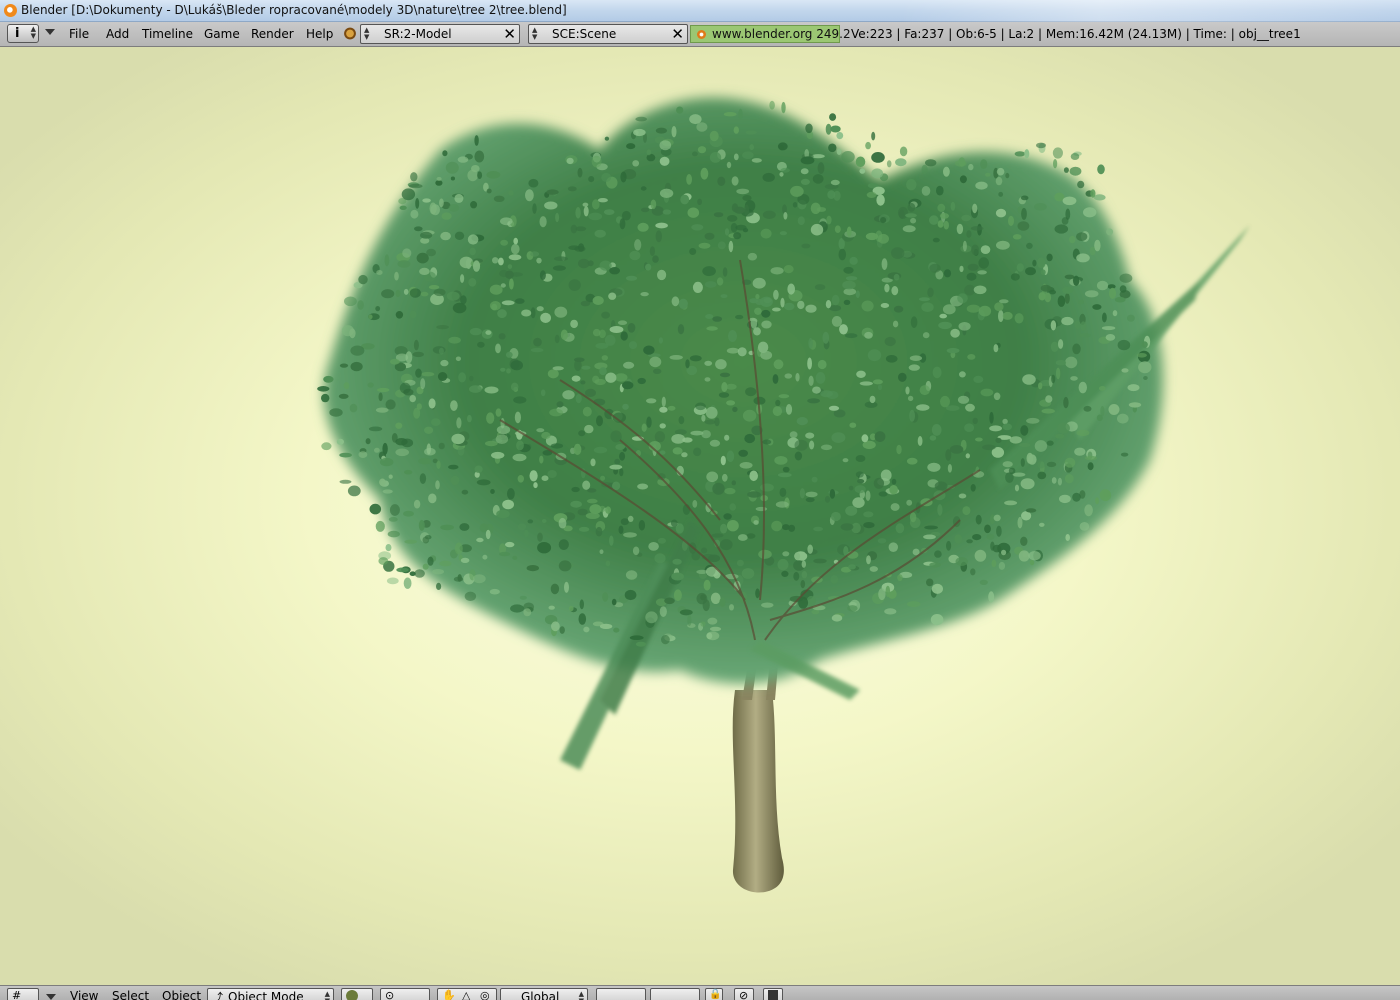 This screenshot has height=1000, width=1400. Describe the element at coordinates (79, 34) in the screenshot. I see `menu-file: File` at that location.